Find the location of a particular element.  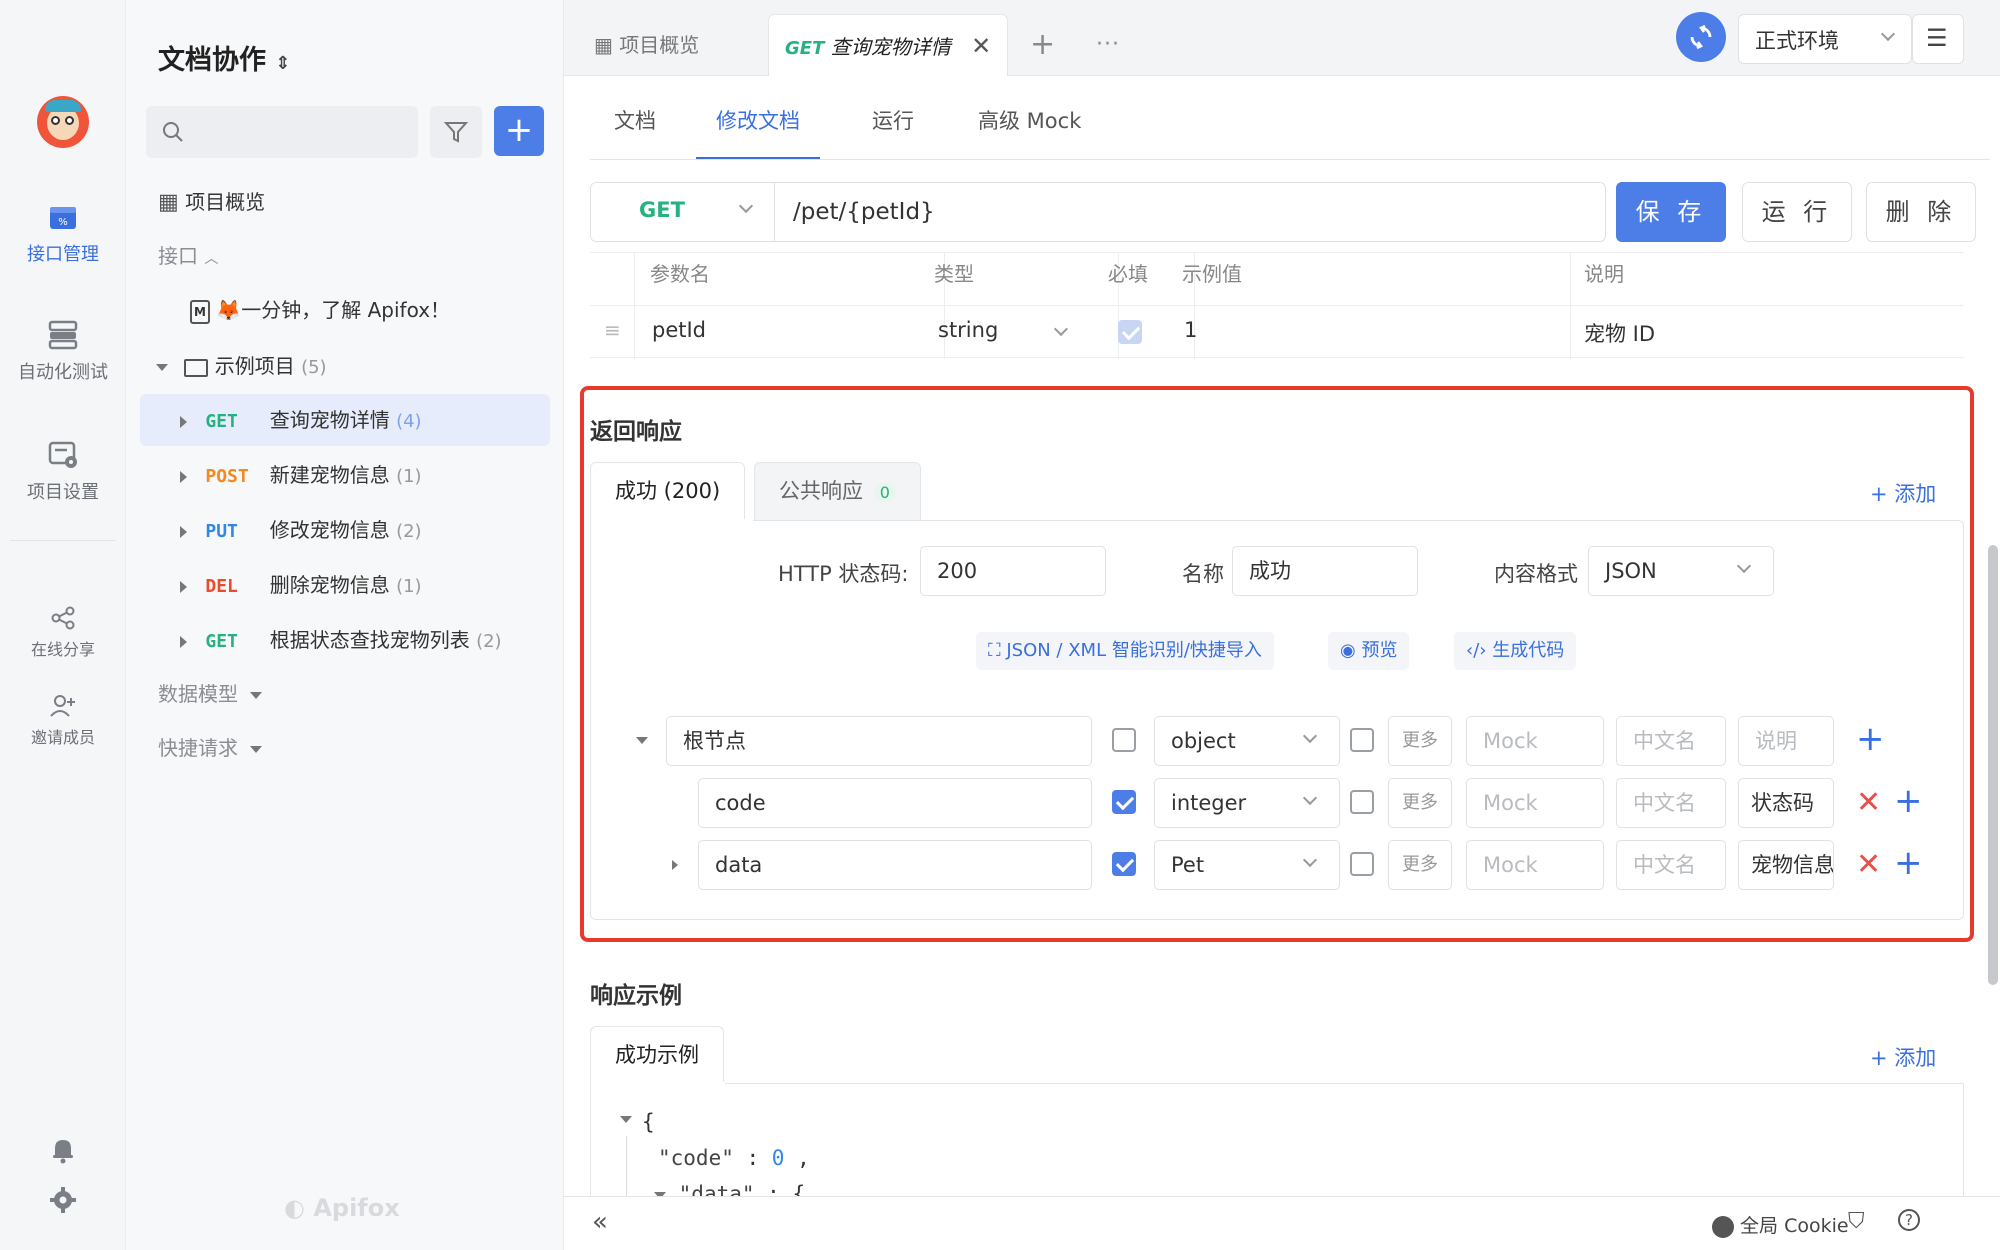

help-icon: ? is located at coordinates (1909, 1220).